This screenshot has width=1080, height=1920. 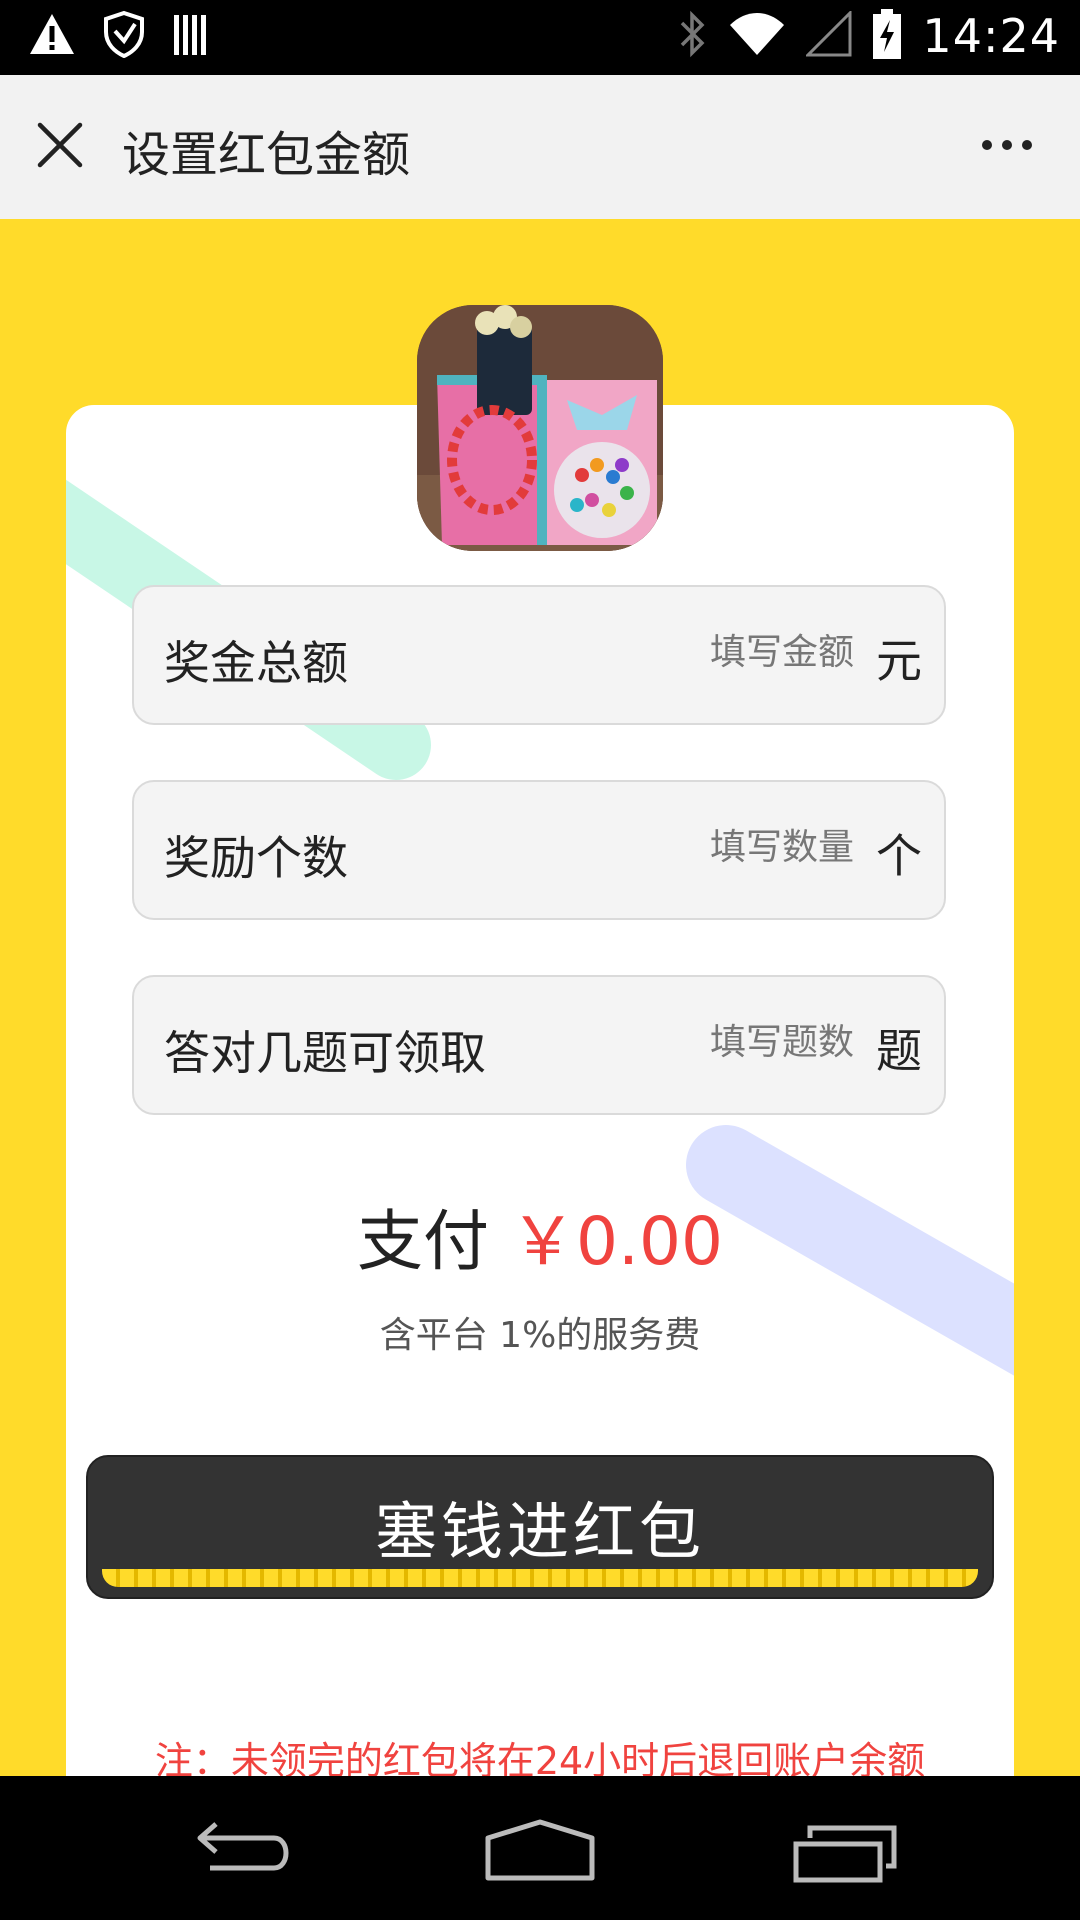 What do you see at coordinates (828, 35) in the screenshot?
I see `signal-icon` at bounding box center [828, 35].